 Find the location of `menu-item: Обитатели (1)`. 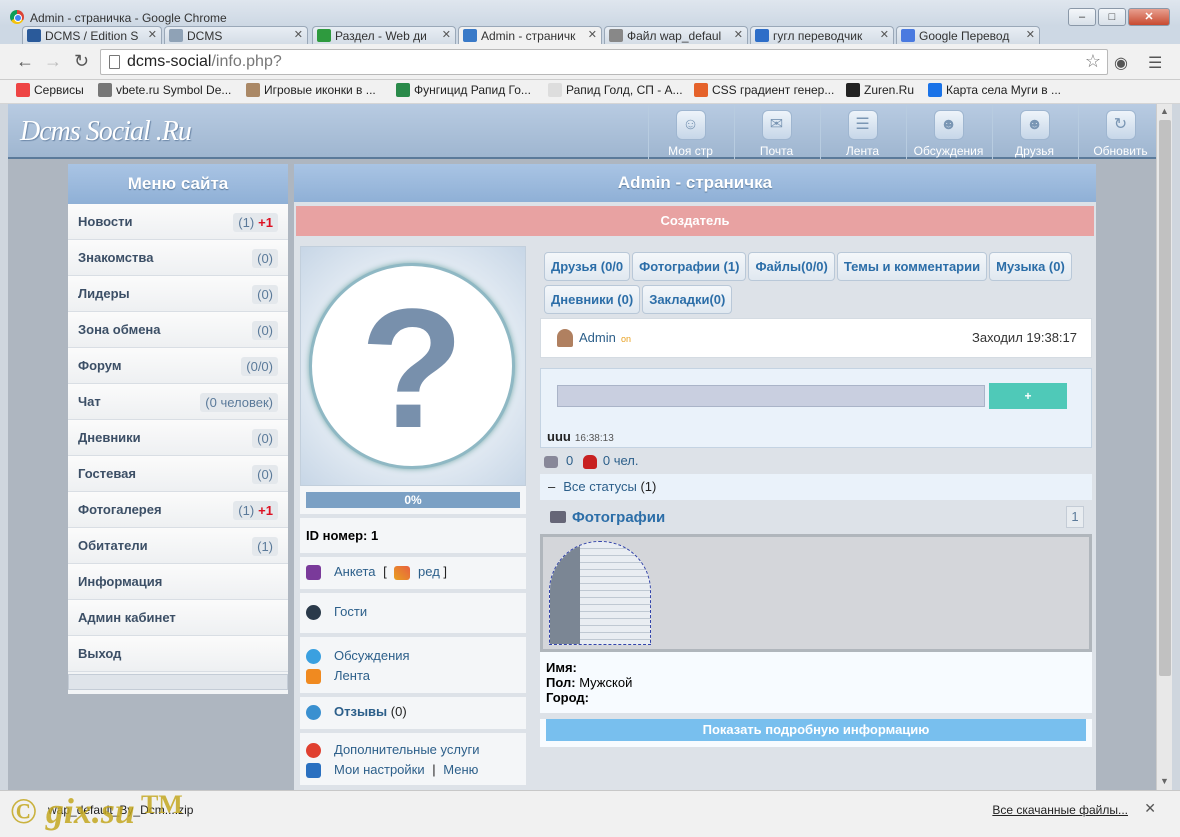

menu-item: Обитатели (1) is located at coordinates (178, 546).